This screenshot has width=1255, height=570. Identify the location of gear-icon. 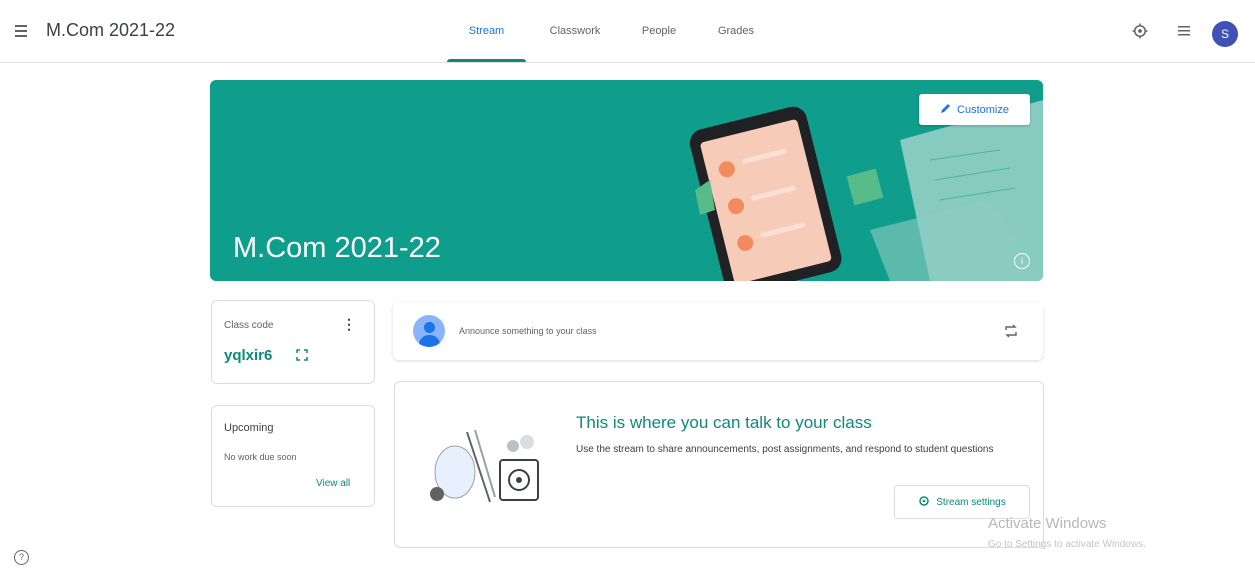
(924, 502).